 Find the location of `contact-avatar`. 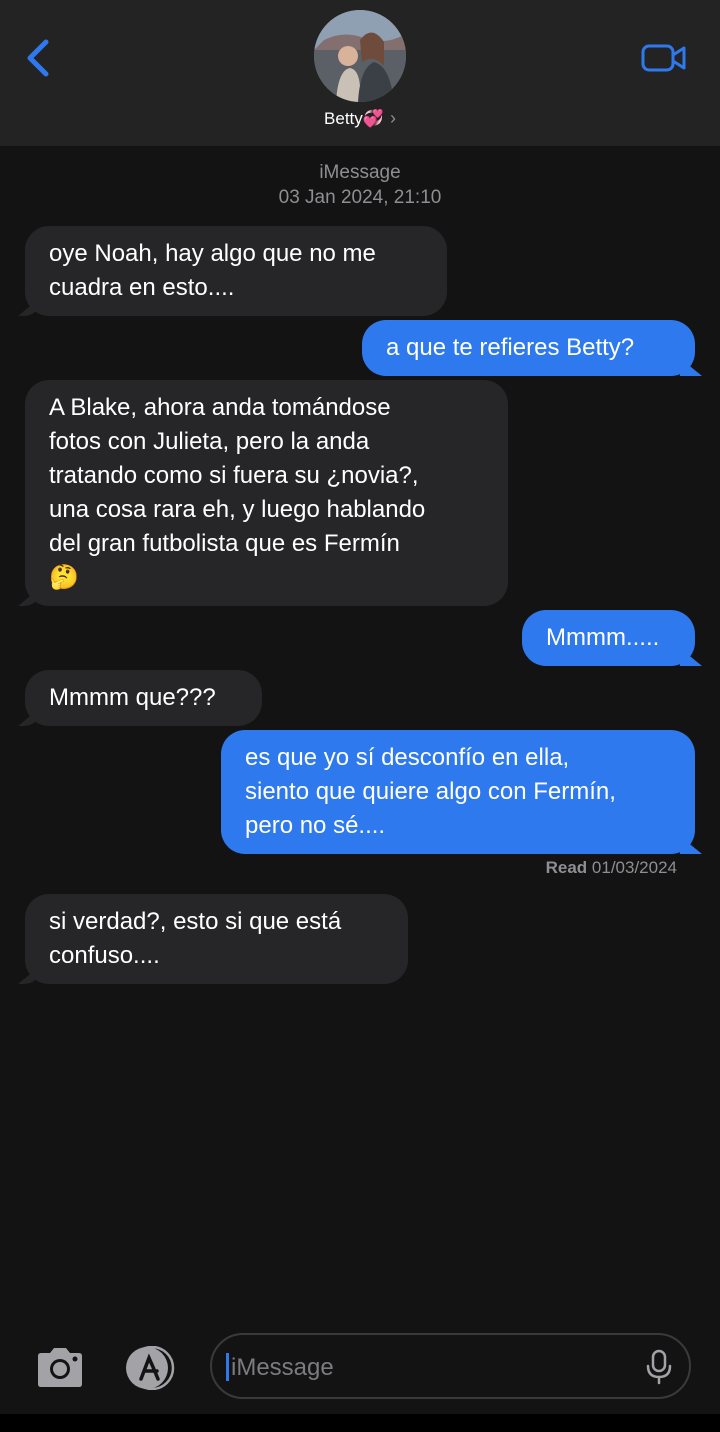

contact-avatar is located at coordinates (360, 56).